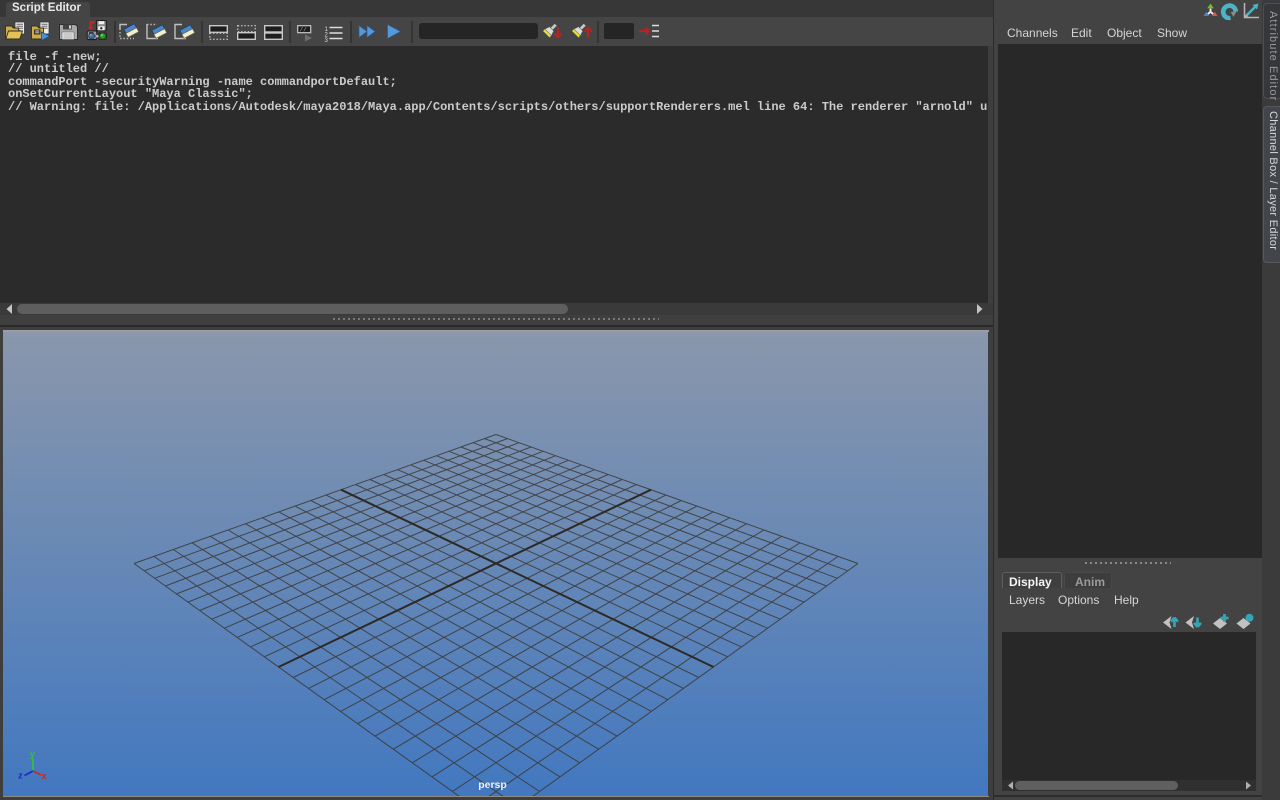 The image size is (1280, 800). What do you see at coordinates (327, 41) in the screenshot?
I see `svg-text: 3` at bounding box center [327, 41].